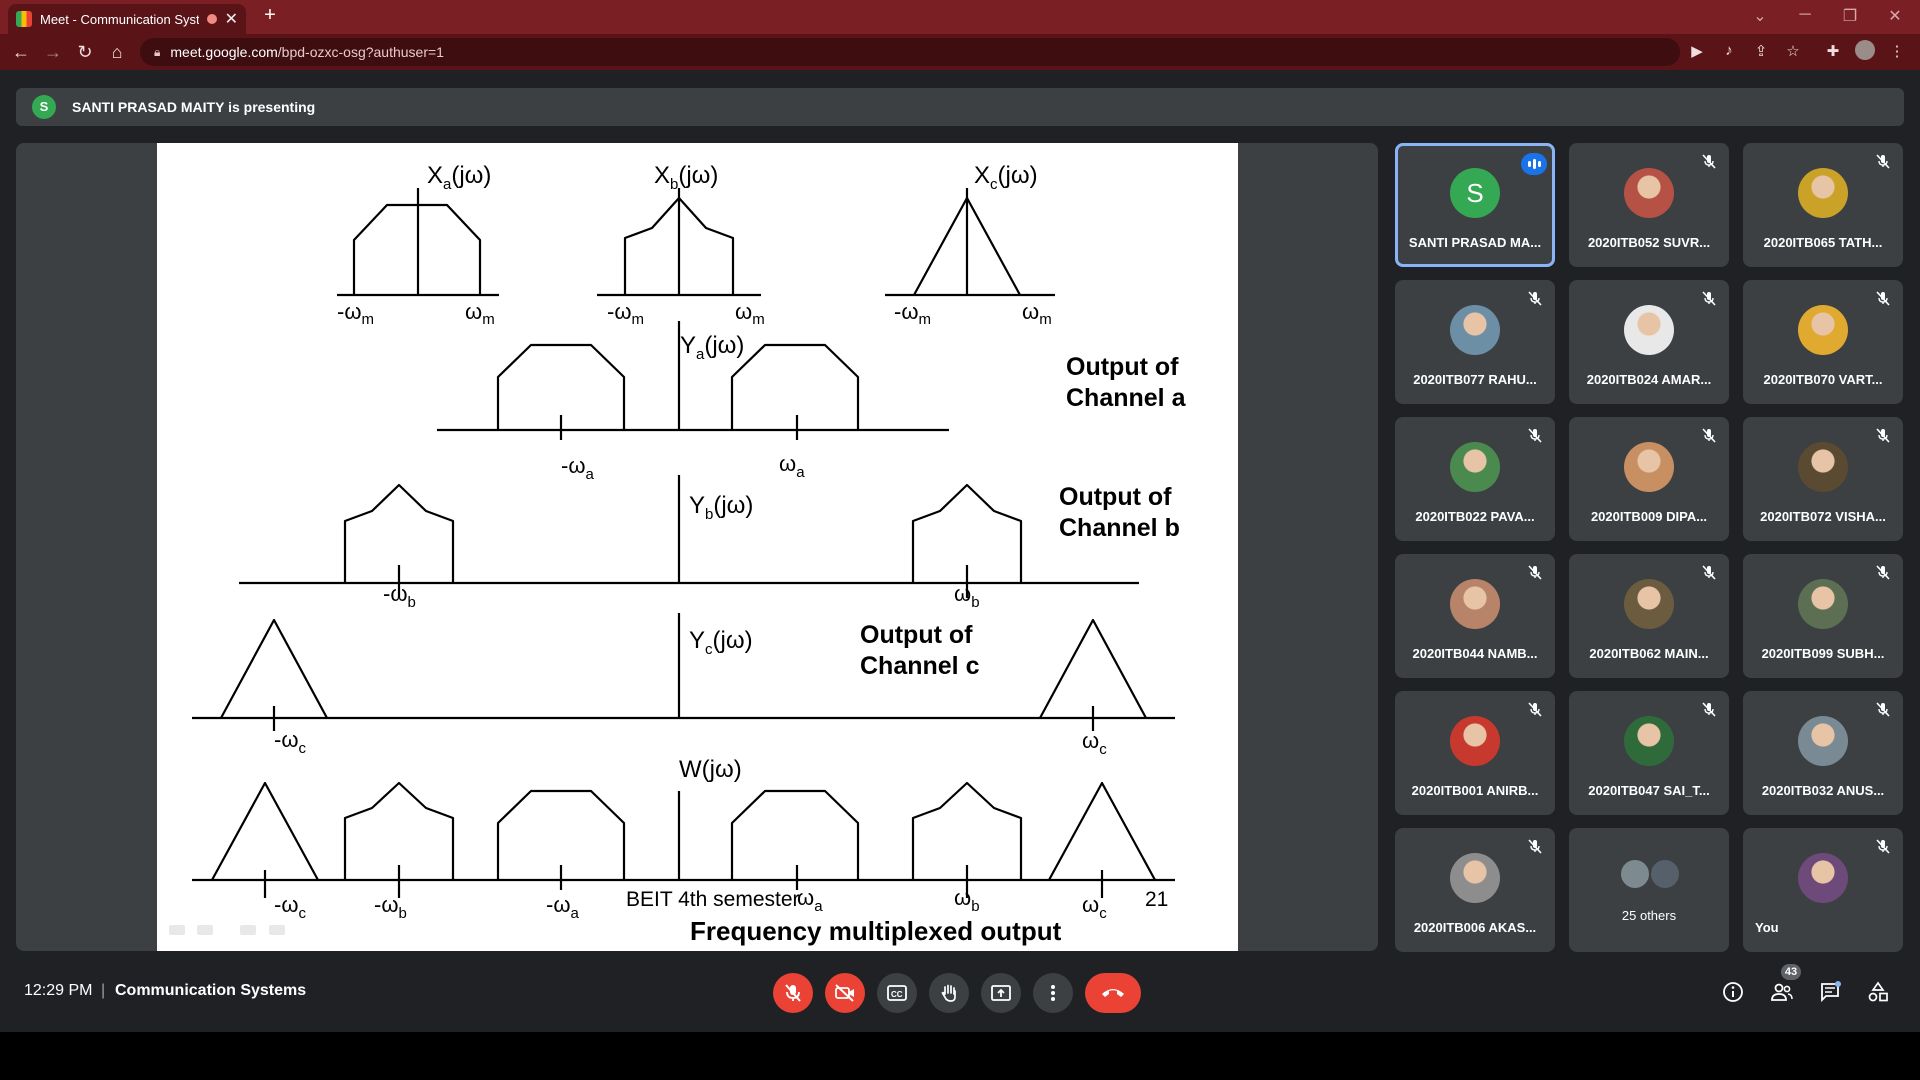  I want to click on presenting-text: SANTI PRASAD MAITY is presenting, so click(194, 107).